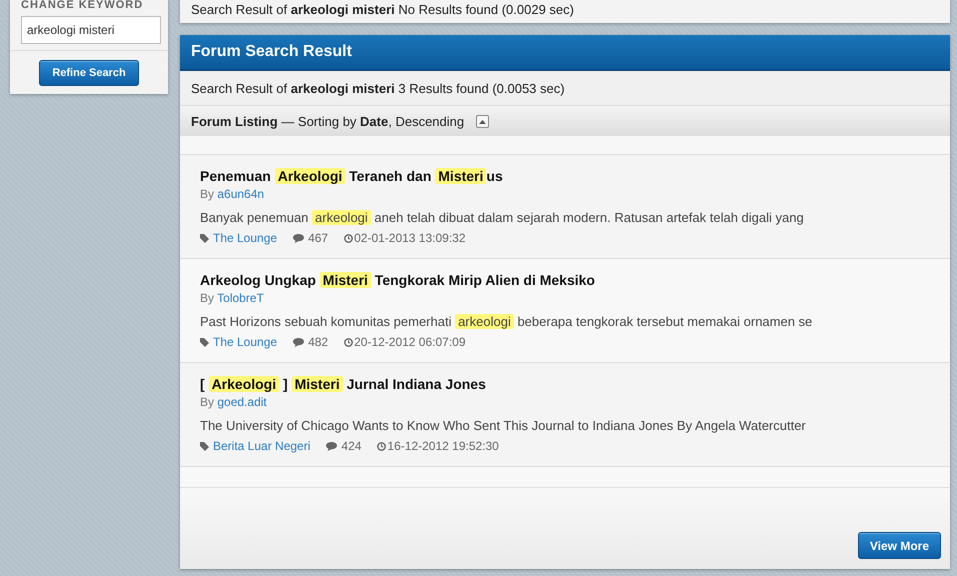 Image resolution: width=957 pixels, height=576 pixels. I want to click on post-date: 02-01-2013 13:09:32, so click(410, 238).